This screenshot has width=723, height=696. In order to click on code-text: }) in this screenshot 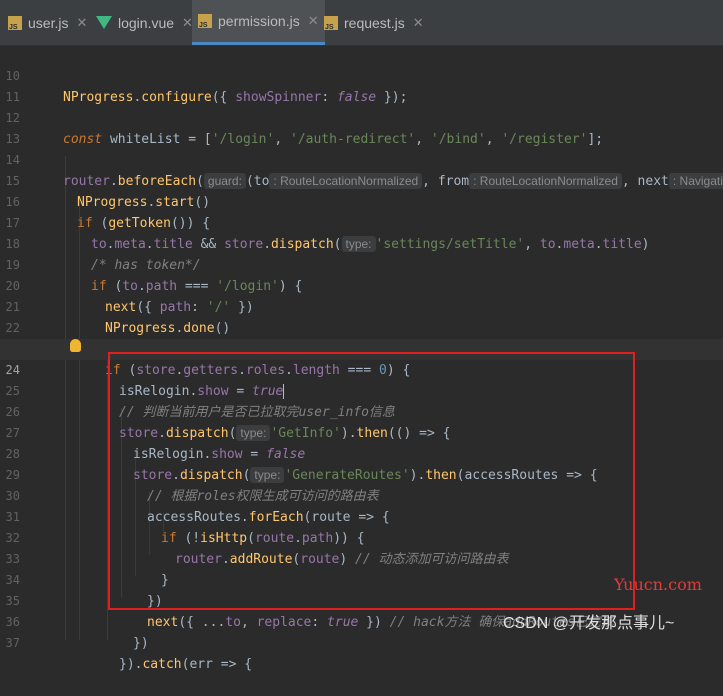, I will do `click(141, 643)`.